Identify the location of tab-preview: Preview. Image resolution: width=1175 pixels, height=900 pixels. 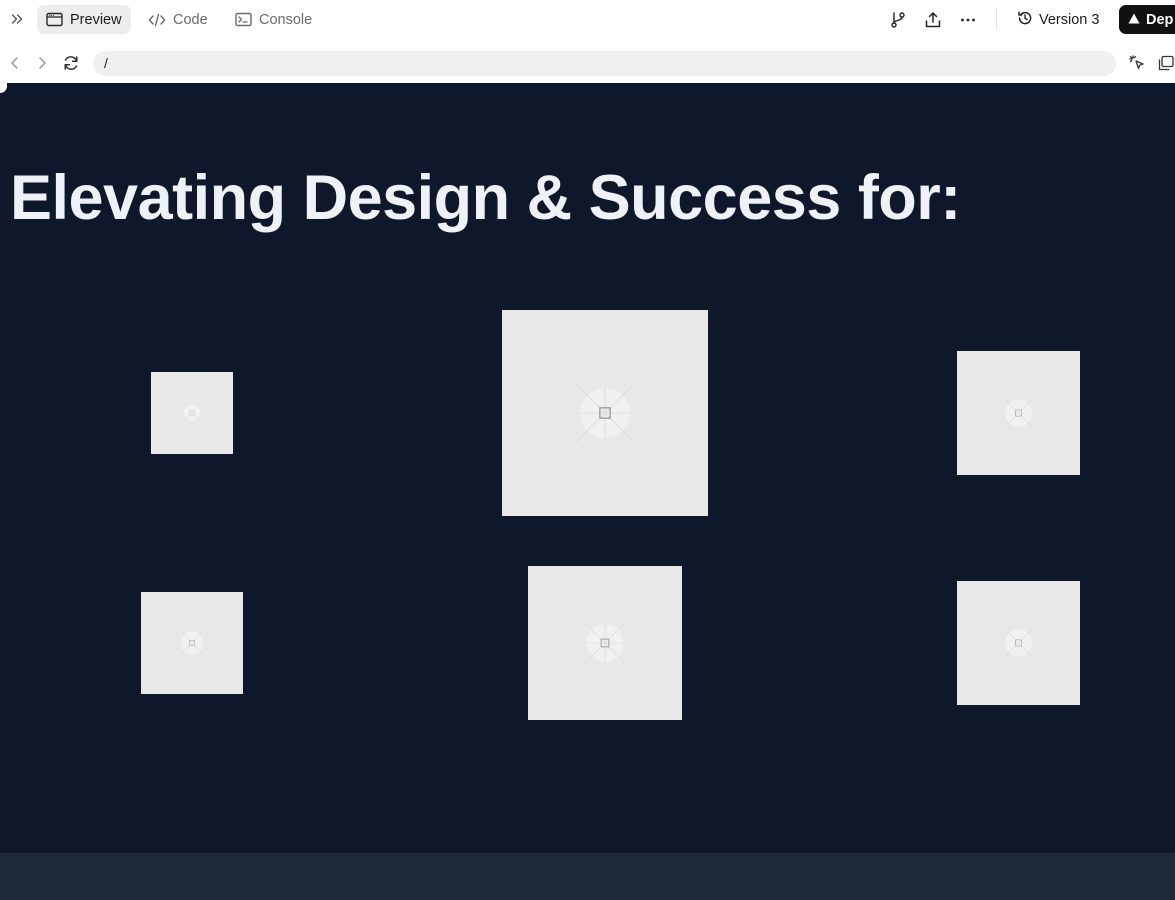
(84, 19).